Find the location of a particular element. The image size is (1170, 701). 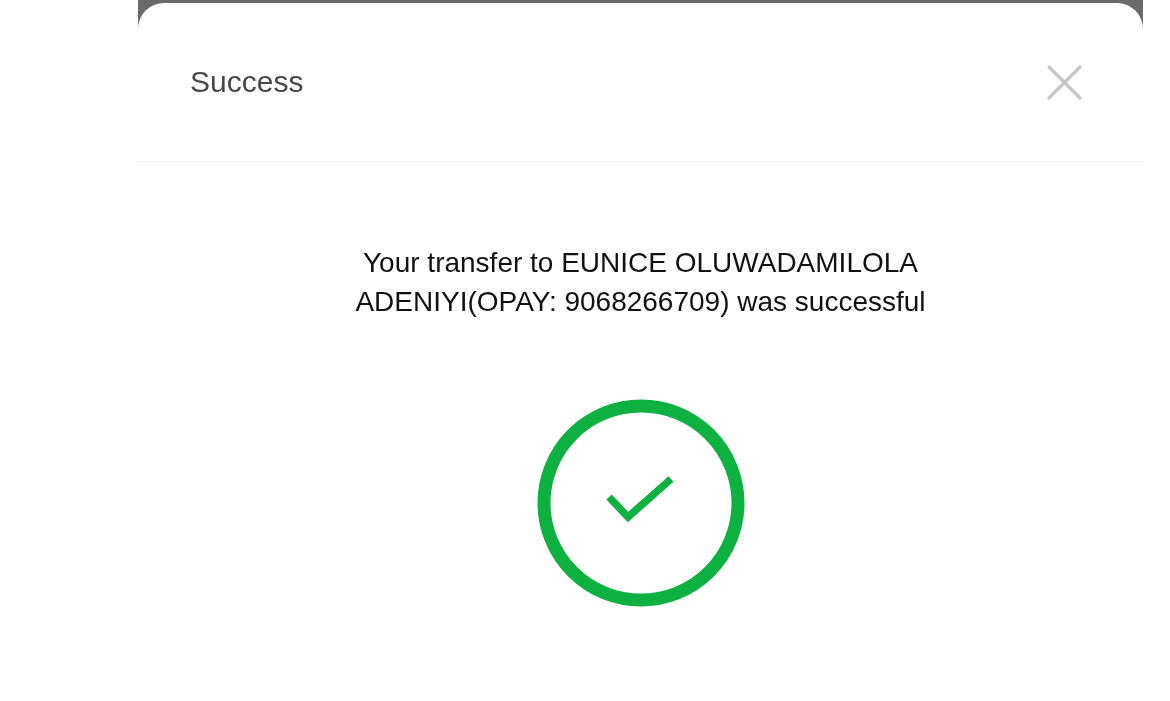

message-text: Your transfer to EUNICE OLUWADAMILOLA ADENIYI(OPAY: 9068266709) was successful is located at coordinates (640, 282).